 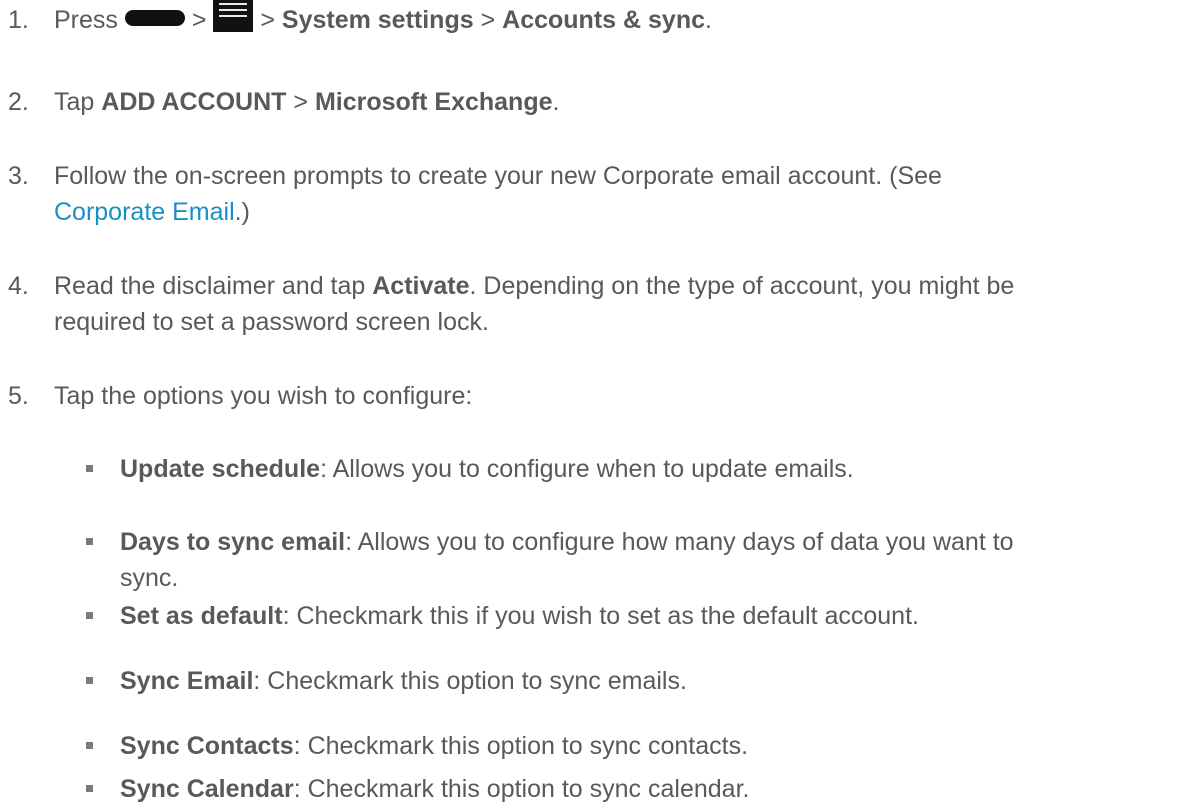 What do you see at coordinates (242, 212) in the screenshot?
I see `punctuation: .)` at bounding box center [242, 212].